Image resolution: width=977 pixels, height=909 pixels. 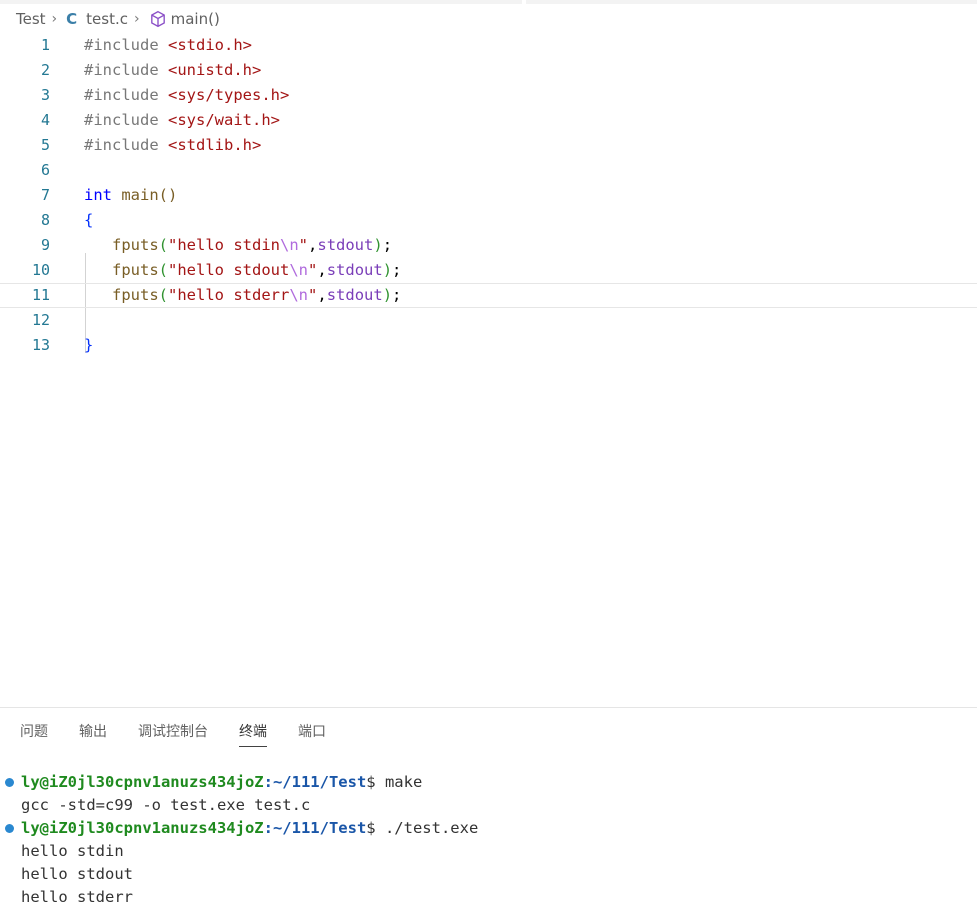 What do you see at coordinates (488, 70) in the screenshot?
I see `code-line: 2 #include <unistd.h>` at bounding box center [488, 70].